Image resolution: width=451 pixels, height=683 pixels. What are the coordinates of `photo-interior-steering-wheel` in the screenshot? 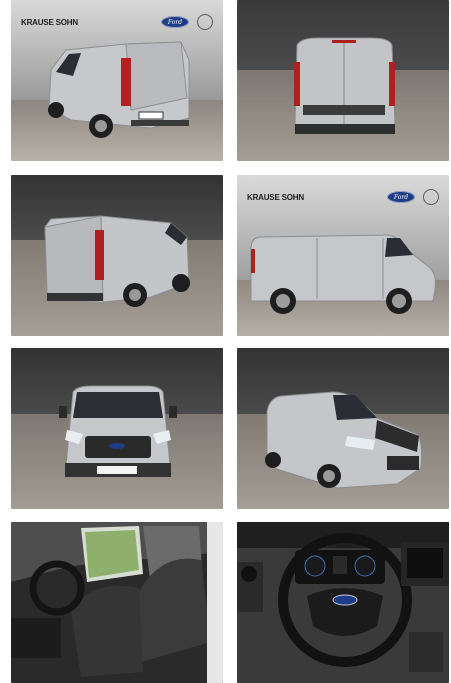 It's located at (343, 602).